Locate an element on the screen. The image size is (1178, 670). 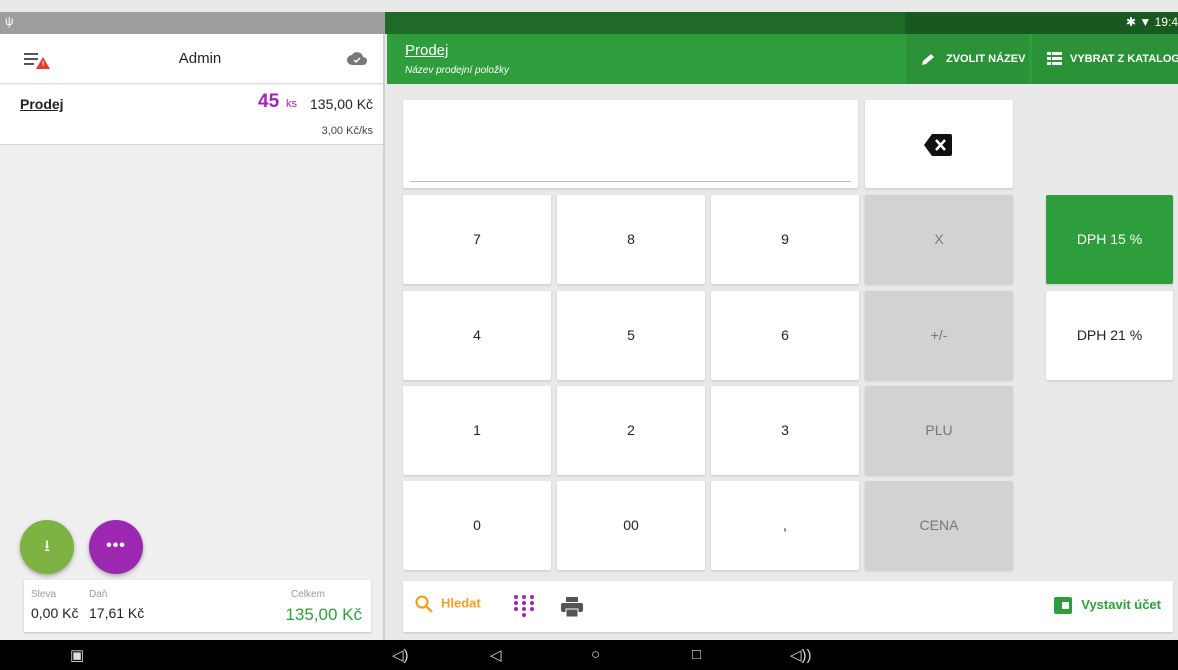
screenshot-icon: ▣ is located at coordinates (77, 655).